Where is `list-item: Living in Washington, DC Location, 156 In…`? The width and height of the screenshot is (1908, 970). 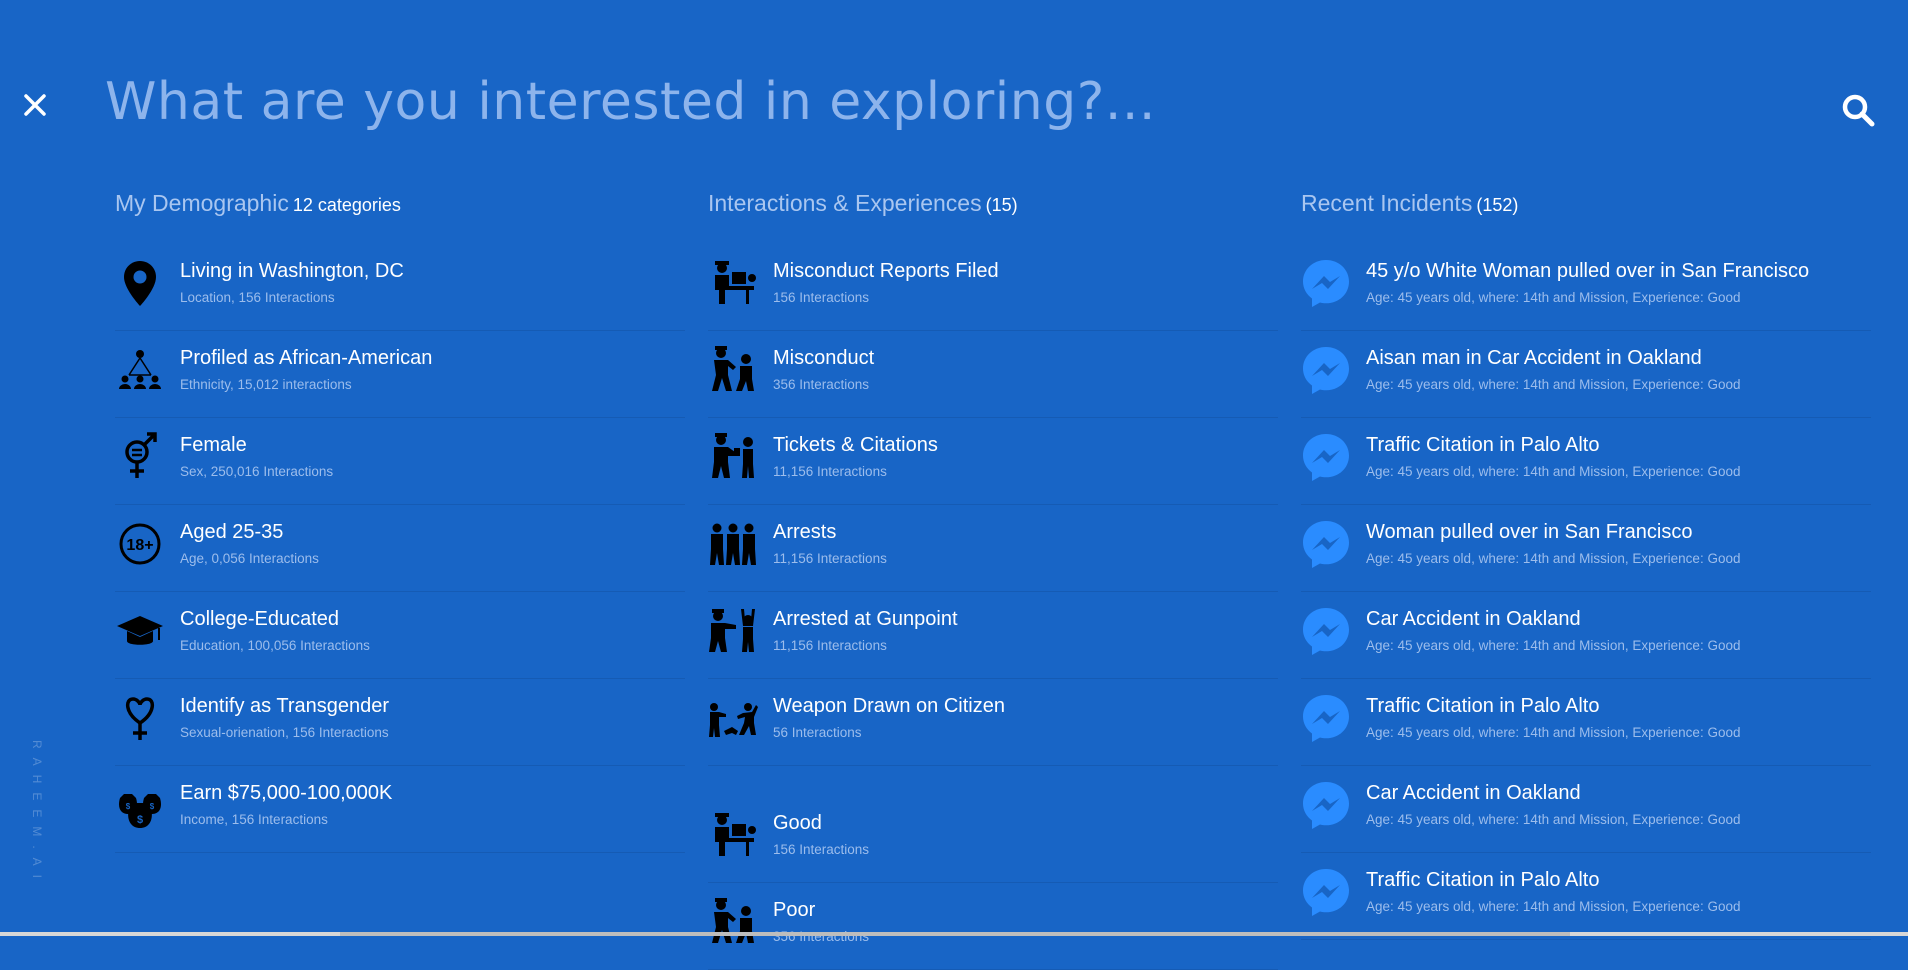 list-item: Living in Washington, DC Location, 156 In… is located at coordinates (400, 287).